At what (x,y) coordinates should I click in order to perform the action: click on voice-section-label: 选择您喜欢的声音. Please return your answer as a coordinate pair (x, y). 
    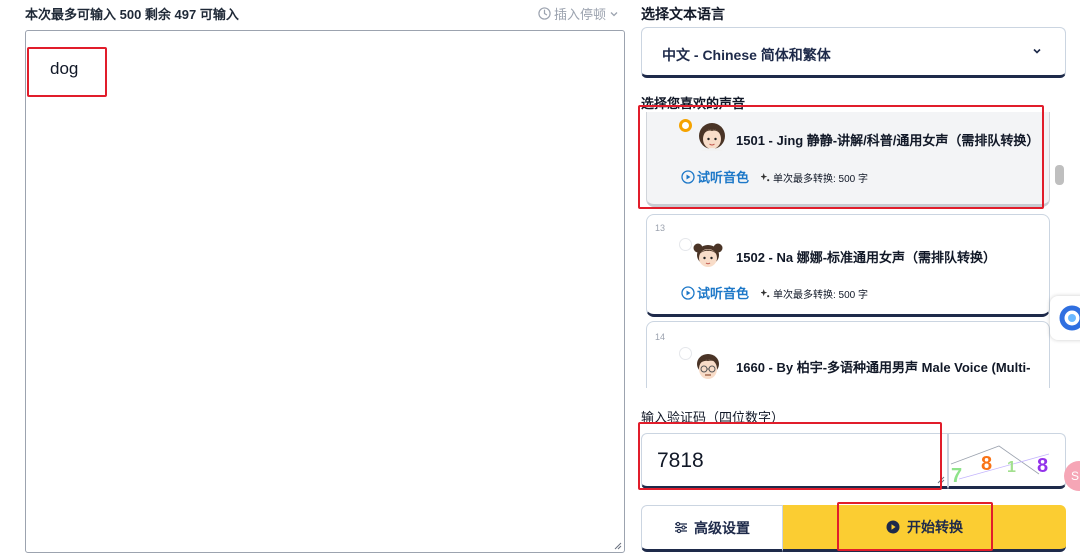
    Looking at the image, I should click on (693, 103).